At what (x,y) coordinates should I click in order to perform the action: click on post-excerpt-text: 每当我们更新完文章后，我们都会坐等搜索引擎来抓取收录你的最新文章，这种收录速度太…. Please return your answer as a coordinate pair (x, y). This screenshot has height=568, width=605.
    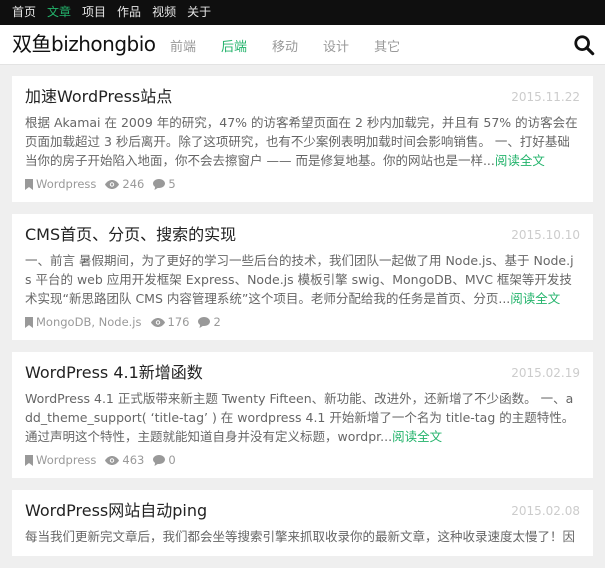
    Looking at the image, I should click on (300, 536).